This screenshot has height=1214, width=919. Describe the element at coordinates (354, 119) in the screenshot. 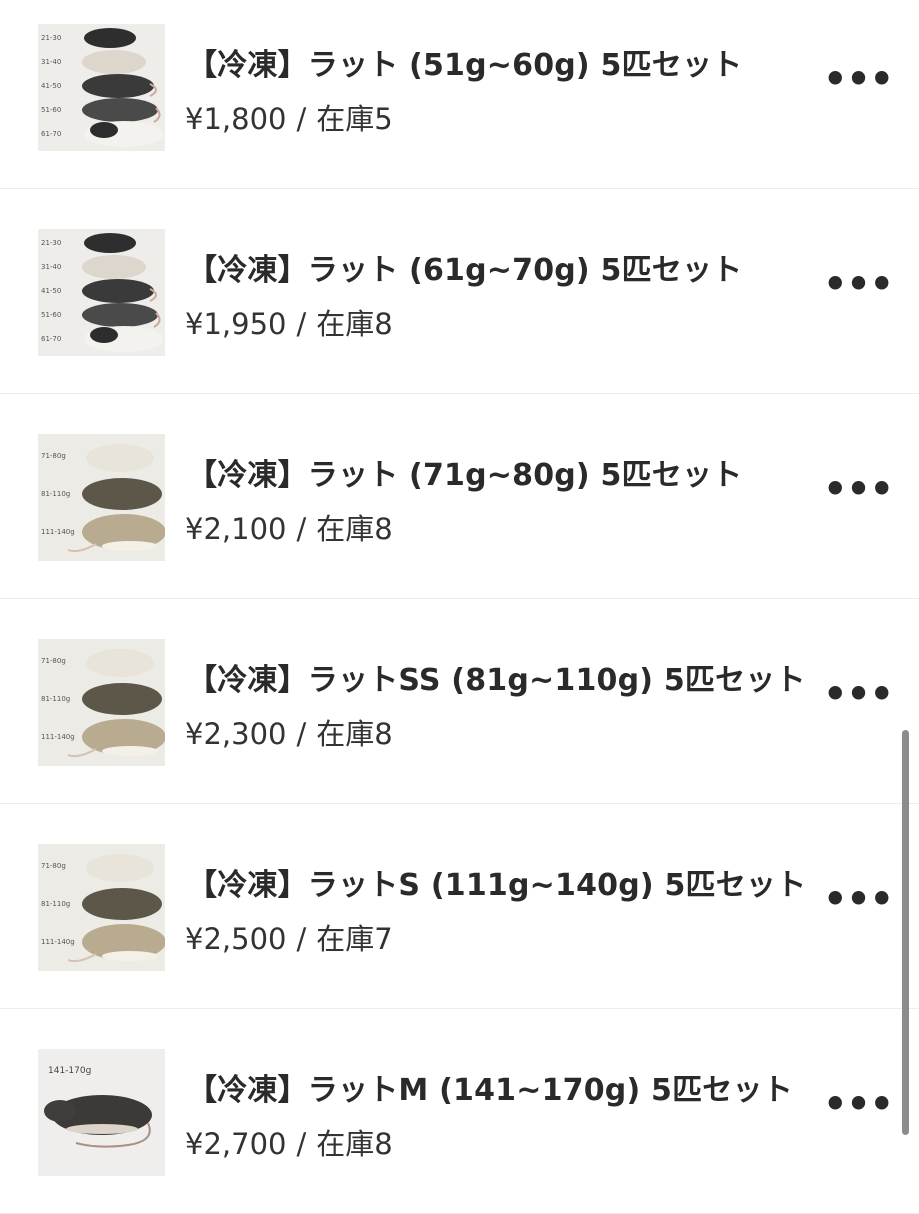

I see `product-stock: 在庫5` at that location.